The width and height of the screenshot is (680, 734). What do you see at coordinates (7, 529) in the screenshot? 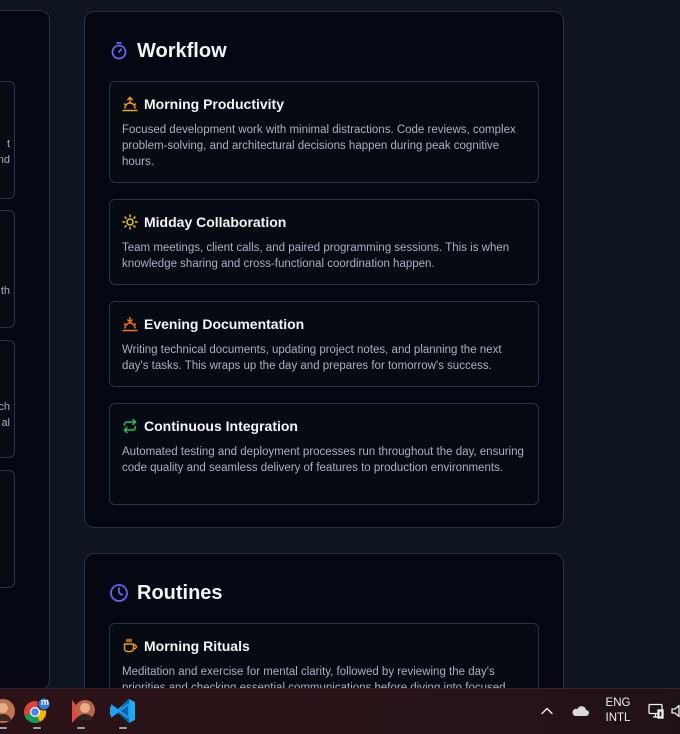
I see `left-card` at bounding box center [7, 529].